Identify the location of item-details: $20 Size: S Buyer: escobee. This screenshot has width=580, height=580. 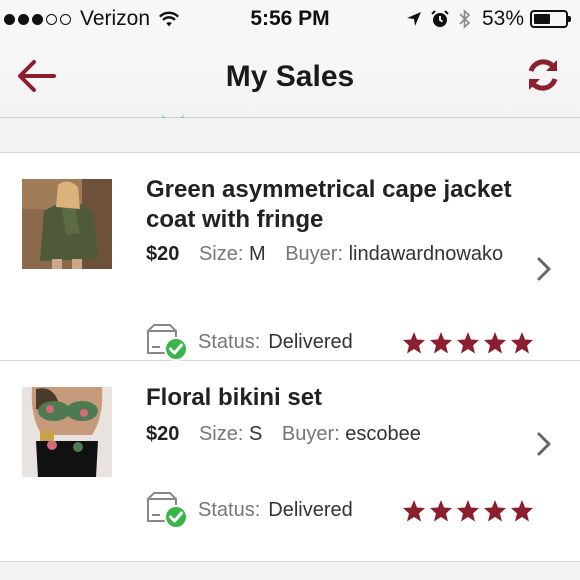
(283, 434).